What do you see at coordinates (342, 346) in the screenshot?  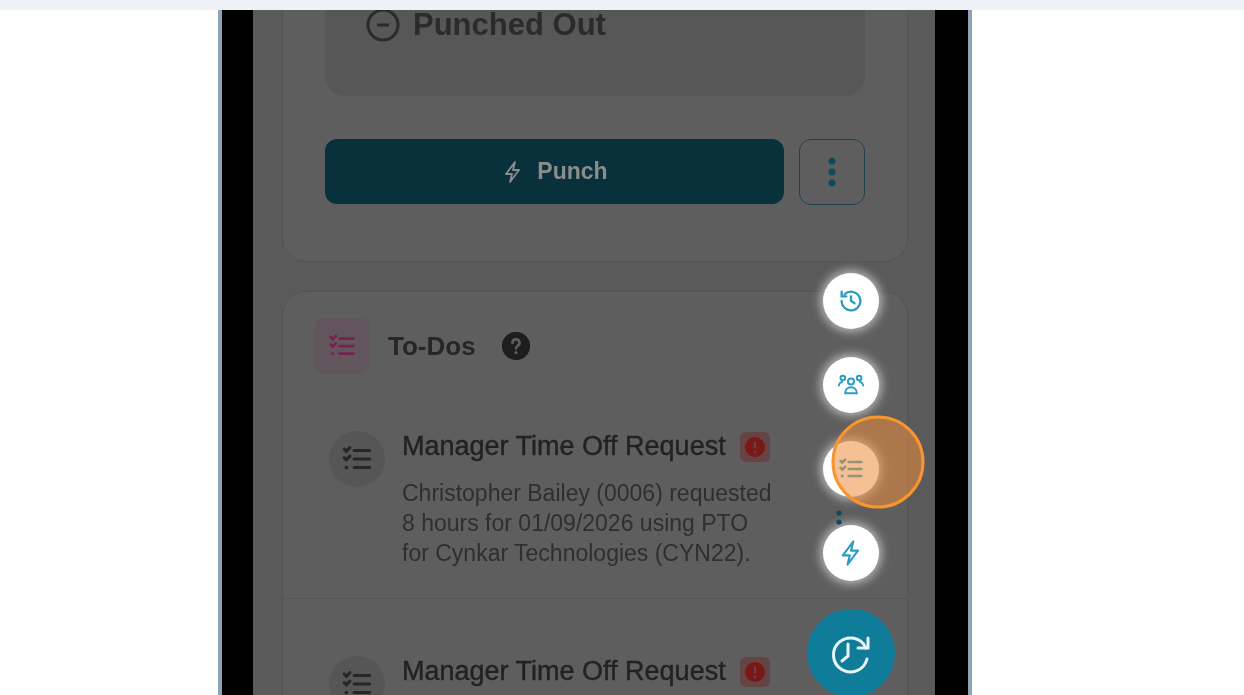 I see `checklist-icon` at bounding box center [342, 346].